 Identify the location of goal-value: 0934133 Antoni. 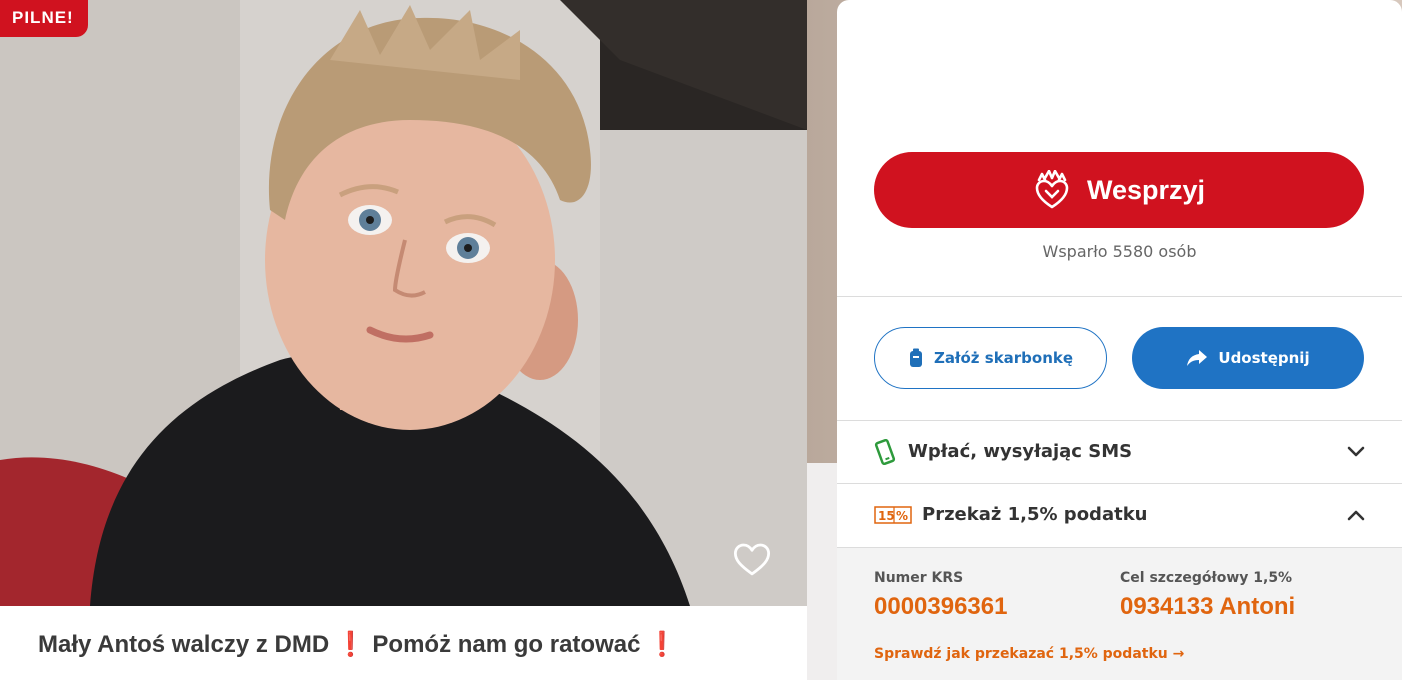
(1208, 606).